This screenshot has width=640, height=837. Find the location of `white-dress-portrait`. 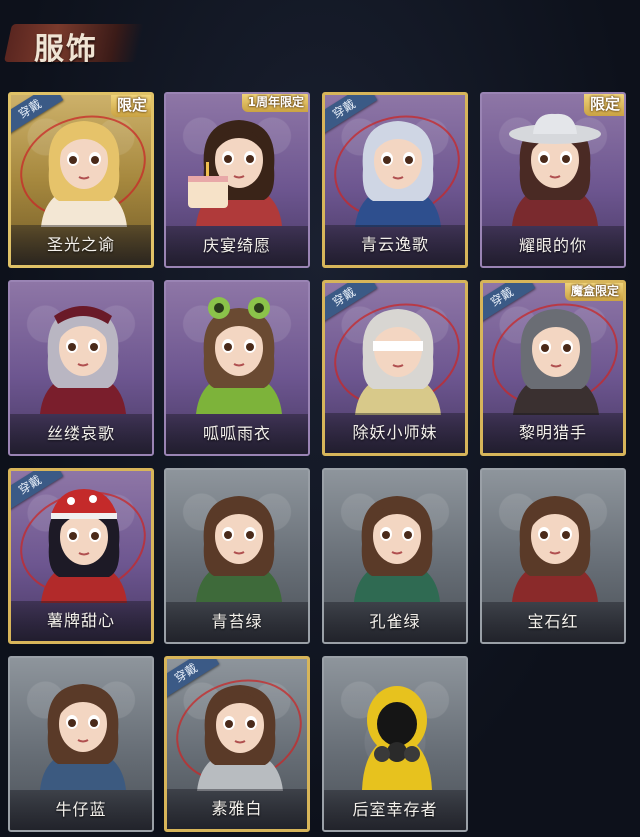

white-dress-portrait is located at coordinates (240, 732).